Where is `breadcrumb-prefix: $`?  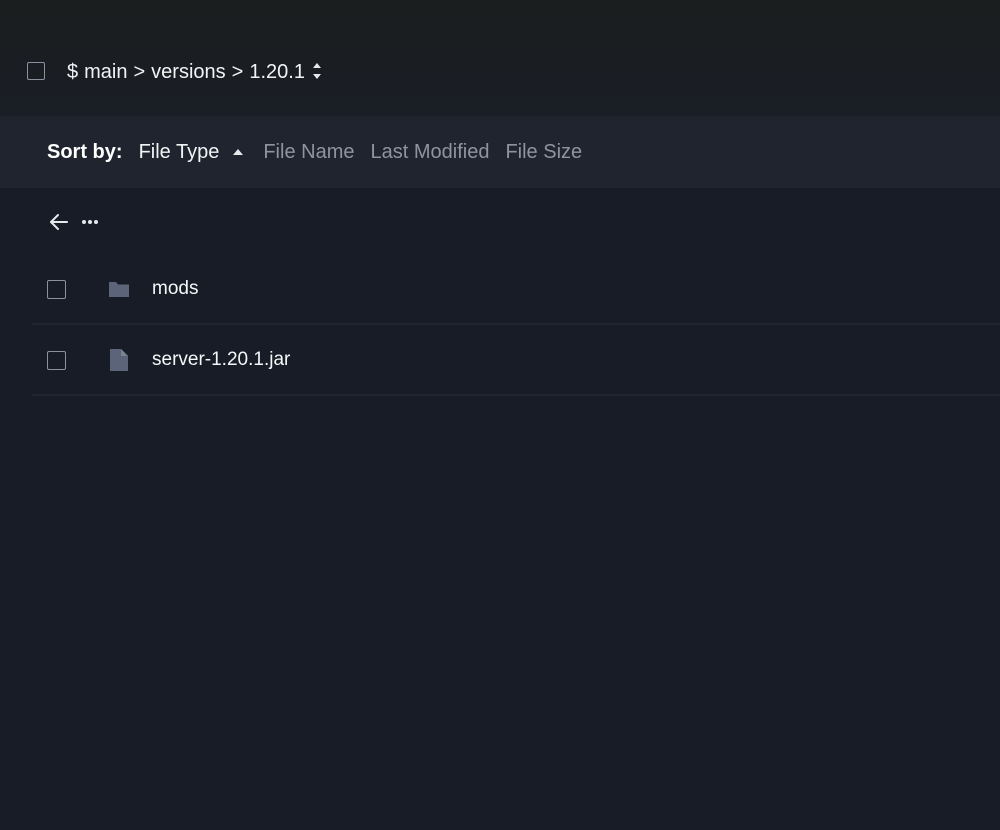
breadcrumb-prefix: $ is located at coordinates (73, 72).